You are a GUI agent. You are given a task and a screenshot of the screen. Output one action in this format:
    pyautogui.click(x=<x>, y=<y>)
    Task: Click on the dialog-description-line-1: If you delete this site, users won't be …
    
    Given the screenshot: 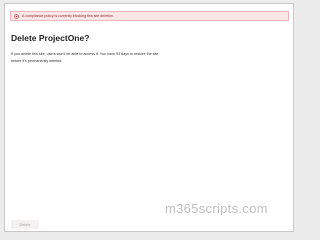 What is the action you would take?
    pyautogui.click(x=85, y=54)
    